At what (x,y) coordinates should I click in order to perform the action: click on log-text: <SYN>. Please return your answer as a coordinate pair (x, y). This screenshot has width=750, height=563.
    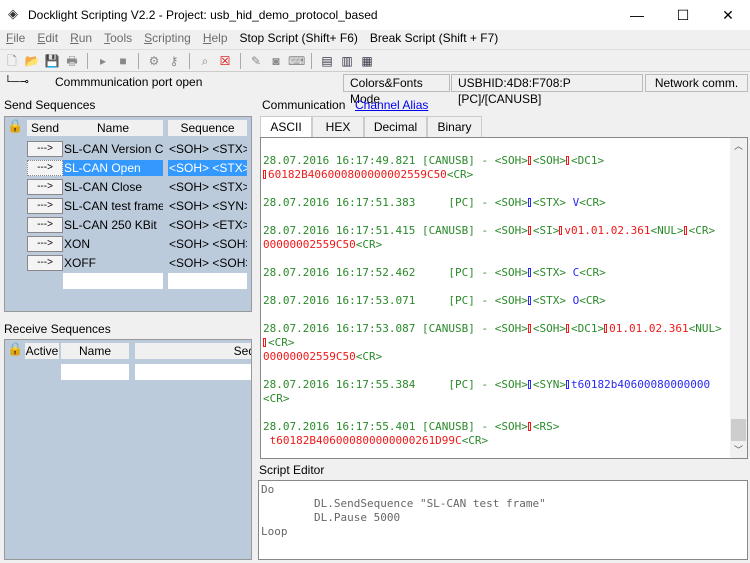
    Looking at the image, I should click on (549, 384).